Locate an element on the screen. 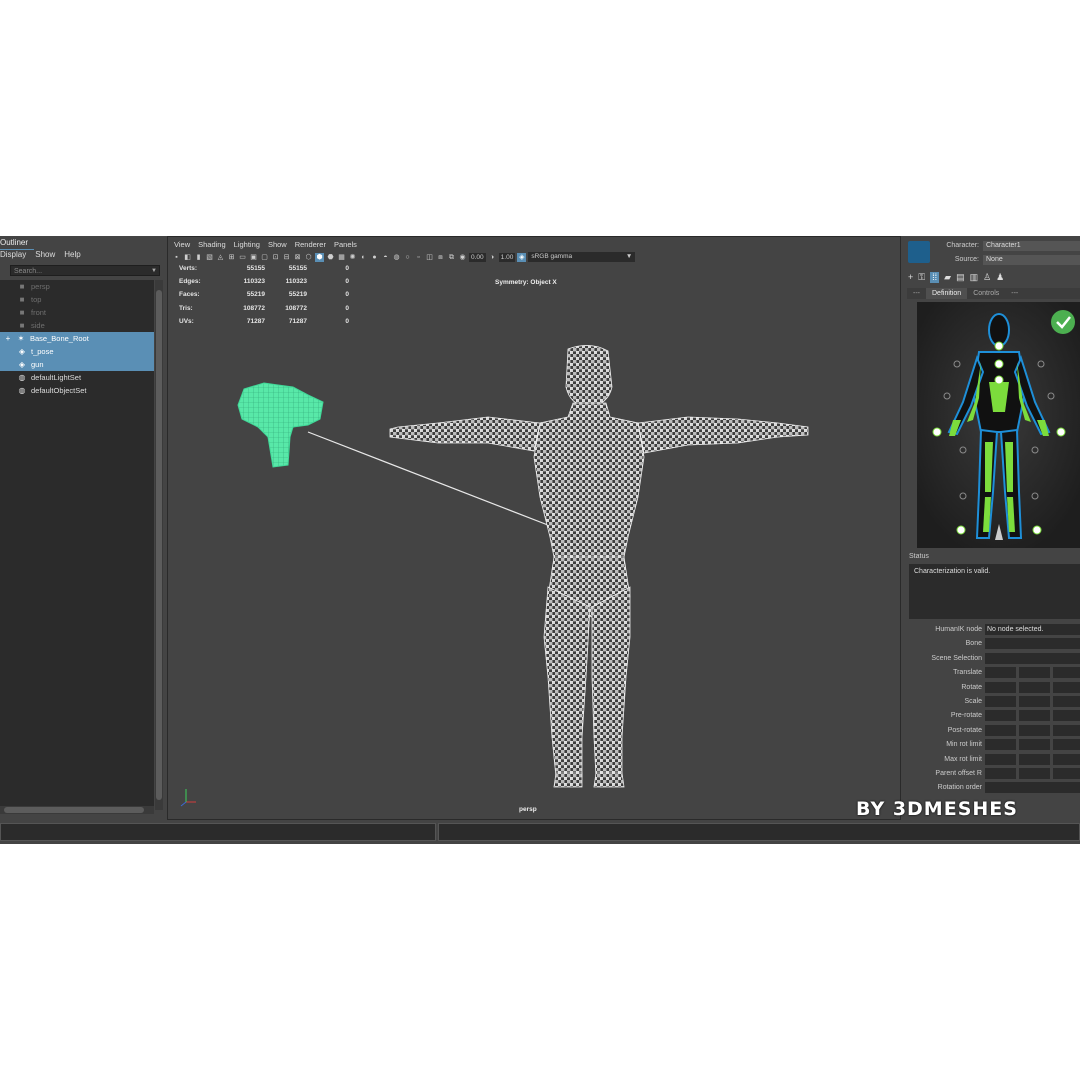 This screenshot has height=1080, width=1080. prop-value: No node selected. is located at coordinates (1032, 629).